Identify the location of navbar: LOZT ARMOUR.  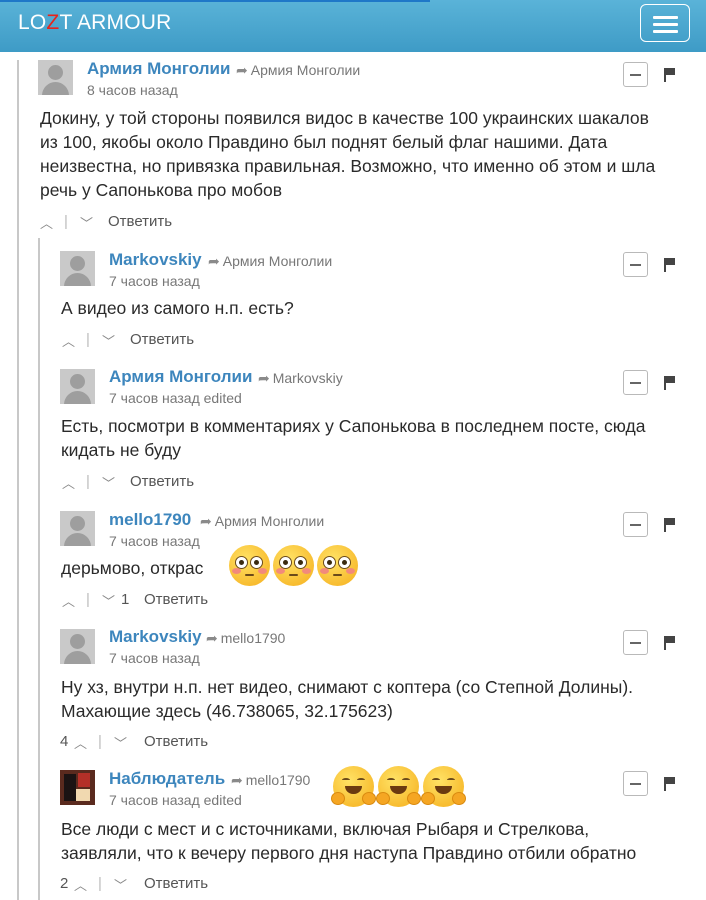
(353, 26).